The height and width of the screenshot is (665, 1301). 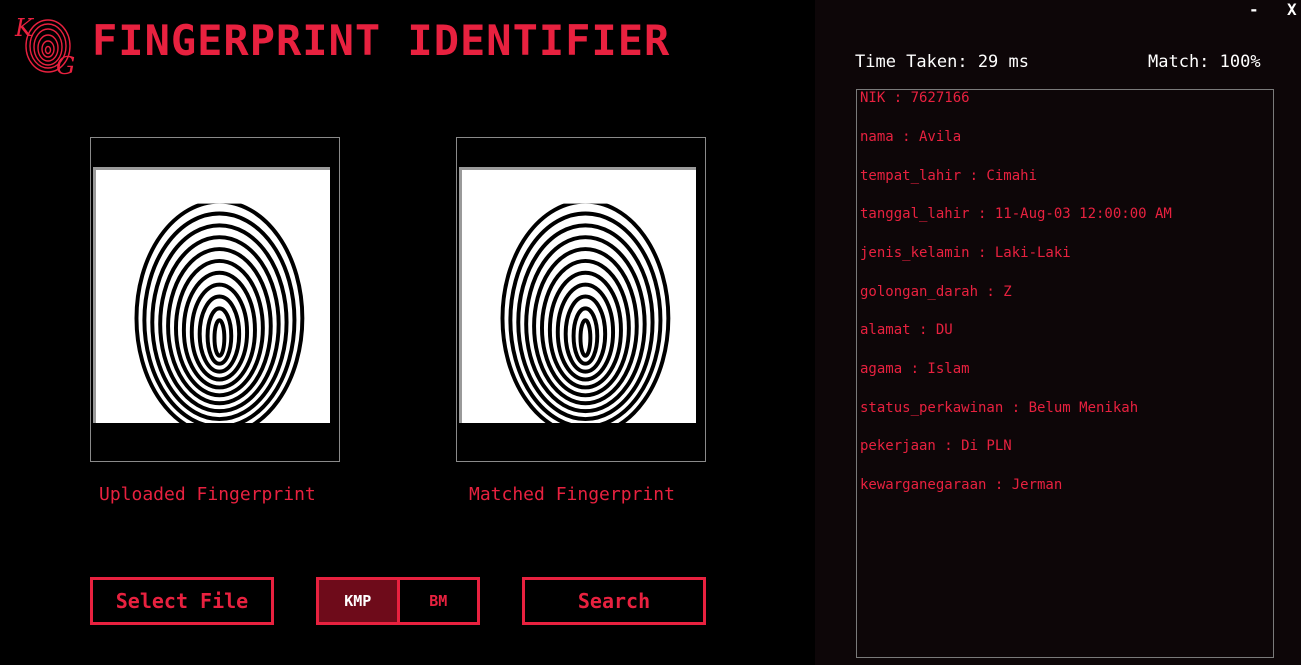 What do you see at coordinates (911, 137) in the screenshot?
I see `biodata-nama: nama : Avila` at bounding box center [911, 137].